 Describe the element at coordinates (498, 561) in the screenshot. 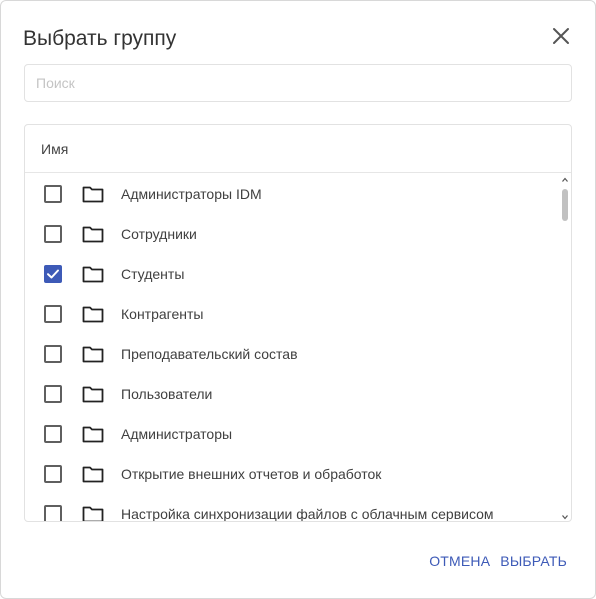

I see `dialog-actions: ОТМЕНА ВЫБРАТЬ` at that location.